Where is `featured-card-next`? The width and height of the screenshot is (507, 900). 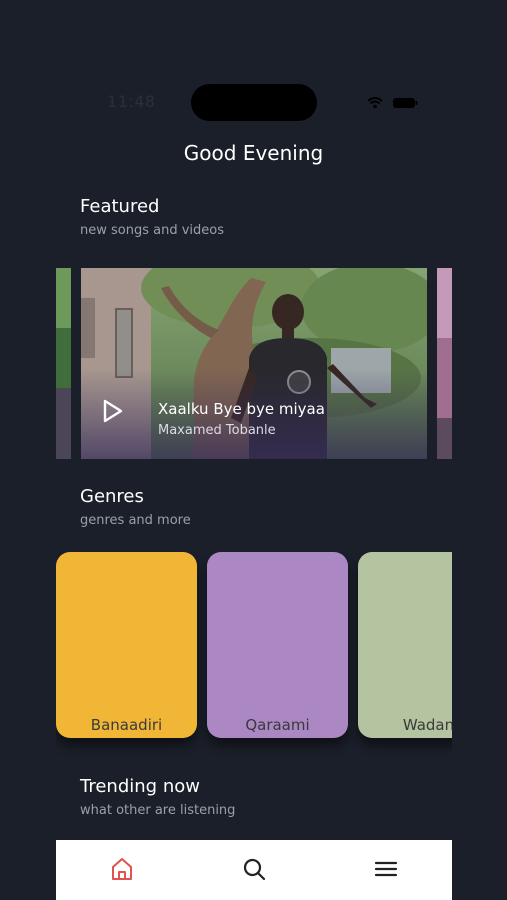
featured-card-next is located at coordinates (444, 363).